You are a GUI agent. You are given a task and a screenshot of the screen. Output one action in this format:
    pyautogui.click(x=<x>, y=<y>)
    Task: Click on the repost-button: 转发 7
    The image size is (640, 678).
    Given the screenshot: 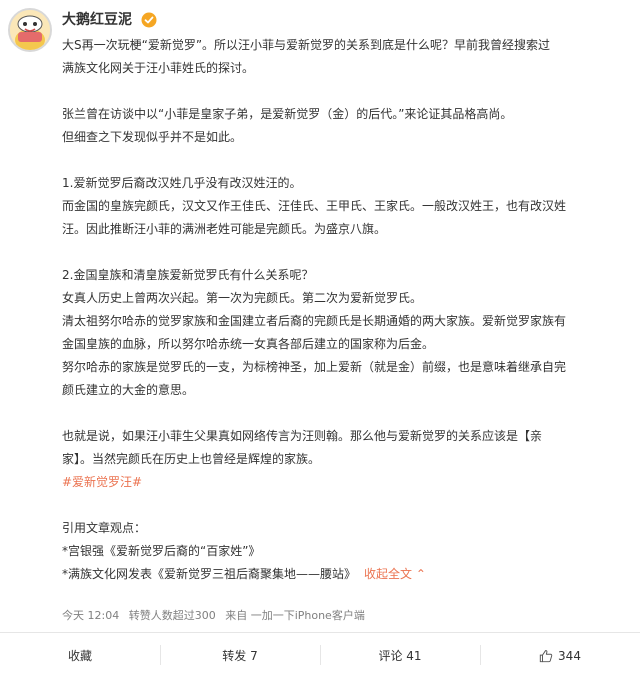 What is the action you would take?
    pyautogui.click(x=240, y=655)
    